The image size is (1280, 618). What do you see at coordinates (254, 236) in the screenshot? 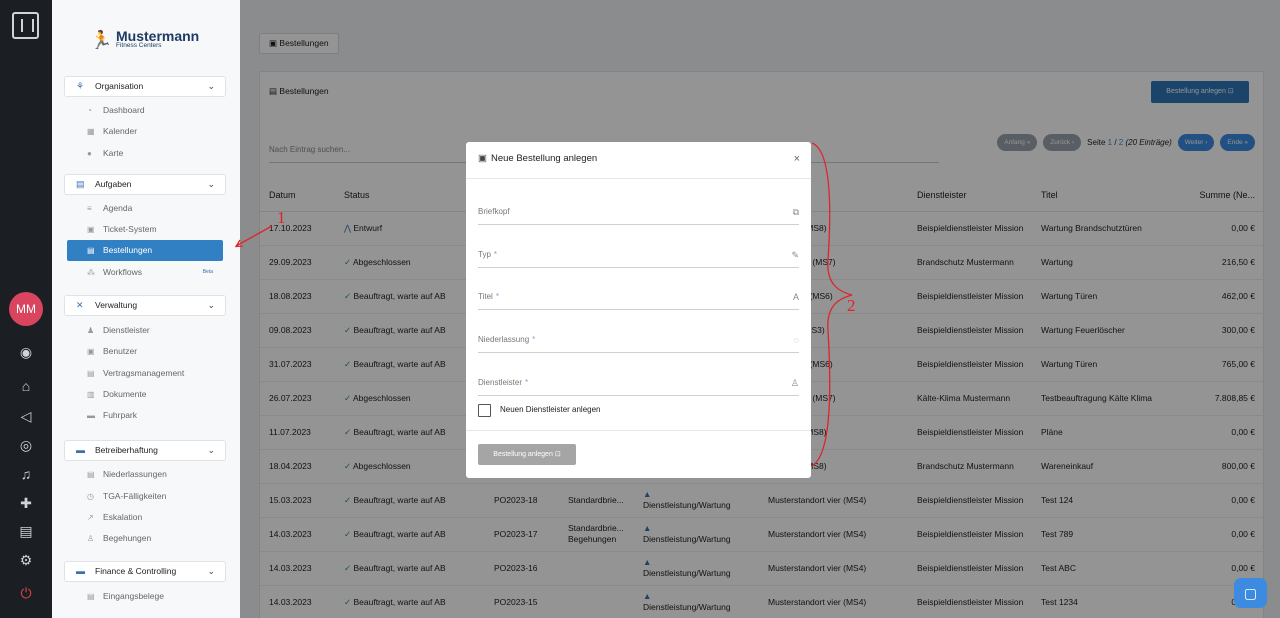
I see `annotation-arrow-line` at bounding box center [254, 236].